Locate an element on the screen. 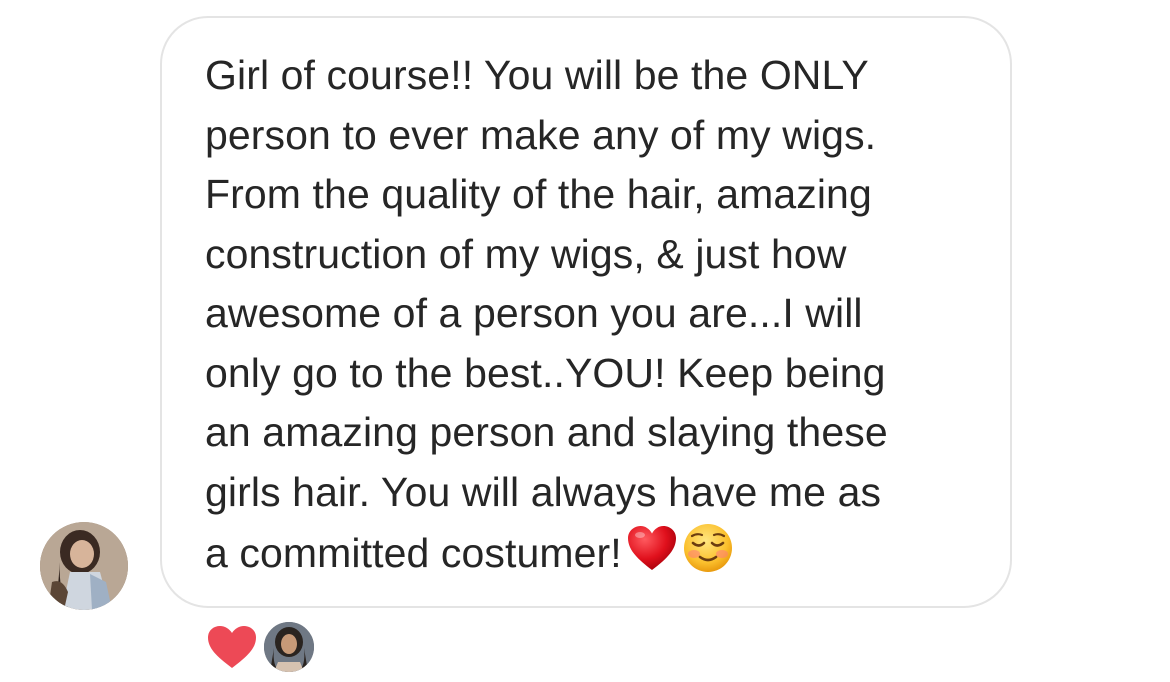 The image size is (1170, 682). message-reactions is located at coordinates (261, 647).